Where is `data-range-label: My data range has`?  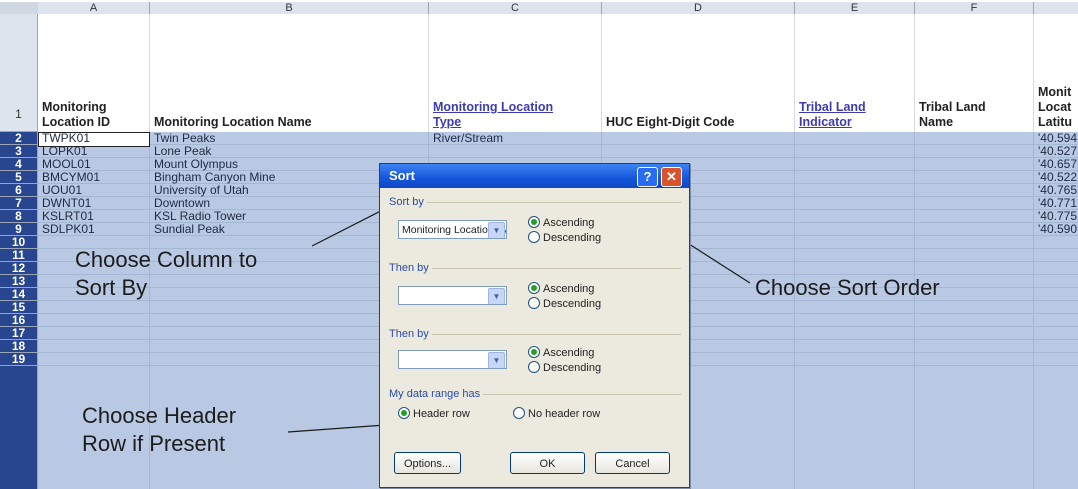 data-range-label: My data range has is located at coordinates (435, 394).